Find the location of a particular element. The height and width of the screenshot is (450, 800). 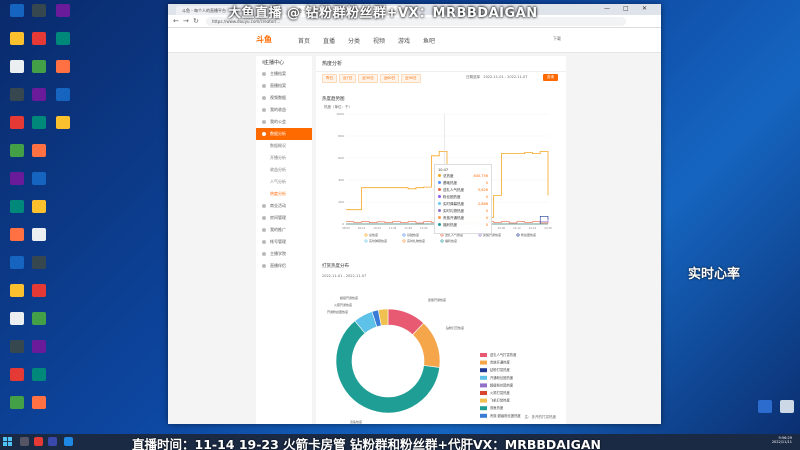

maximize-icon: □ is located at coordinates (626, 8).